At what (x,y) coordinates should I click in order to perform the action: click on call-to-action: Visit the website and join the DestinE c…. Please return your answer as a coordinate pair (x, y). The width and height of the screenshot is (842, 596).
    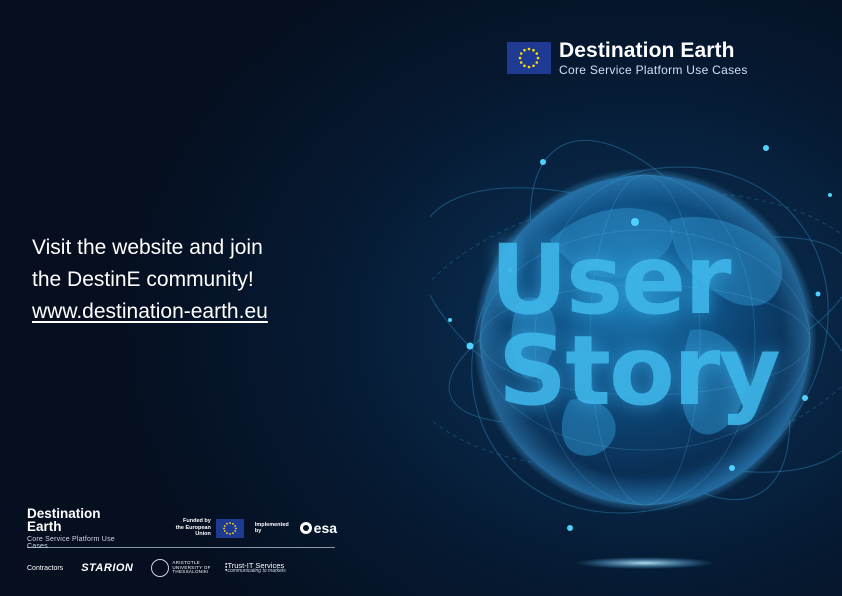
    Looking at the image, I should click on (150, 280).